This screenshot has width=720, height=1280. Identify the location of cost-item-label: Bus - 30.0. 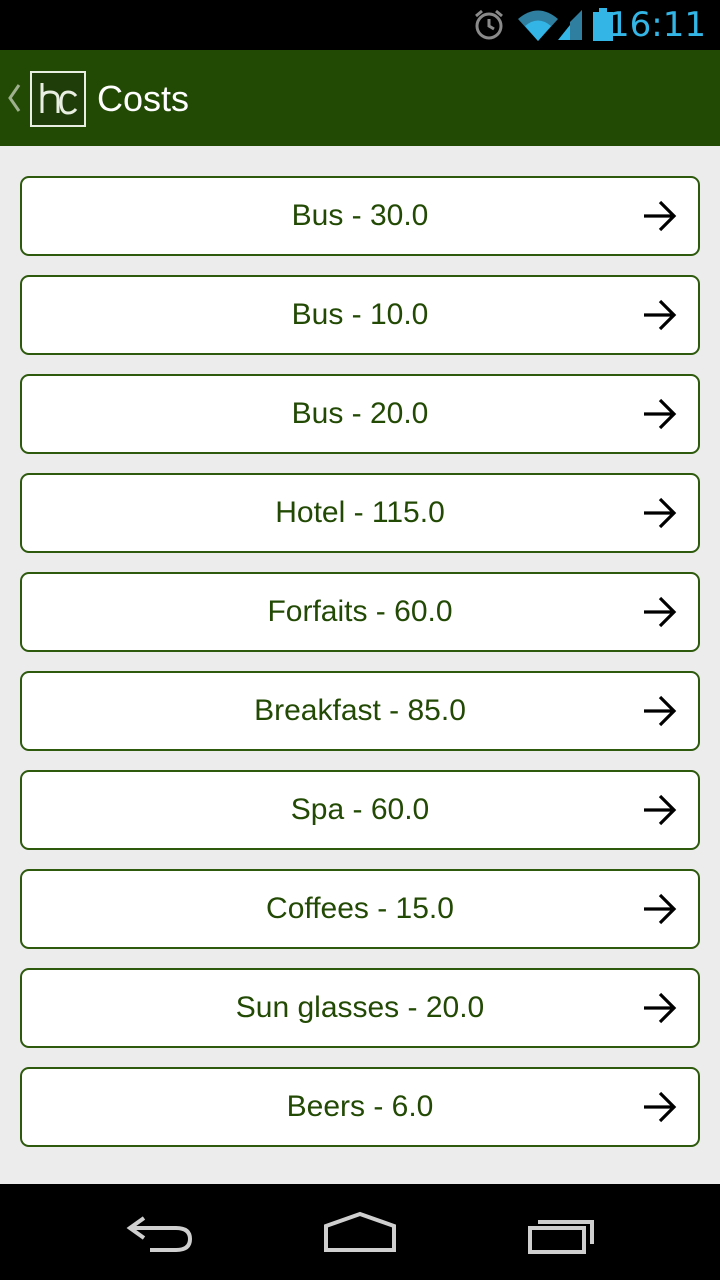
(360, 215).